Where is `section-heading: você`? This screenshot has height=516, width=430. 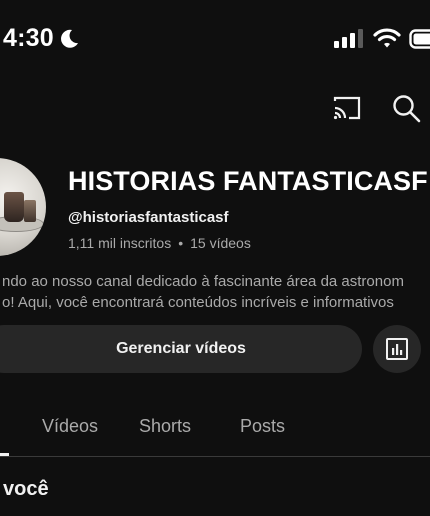 section-heading: você is located at coordinates (26, 489).